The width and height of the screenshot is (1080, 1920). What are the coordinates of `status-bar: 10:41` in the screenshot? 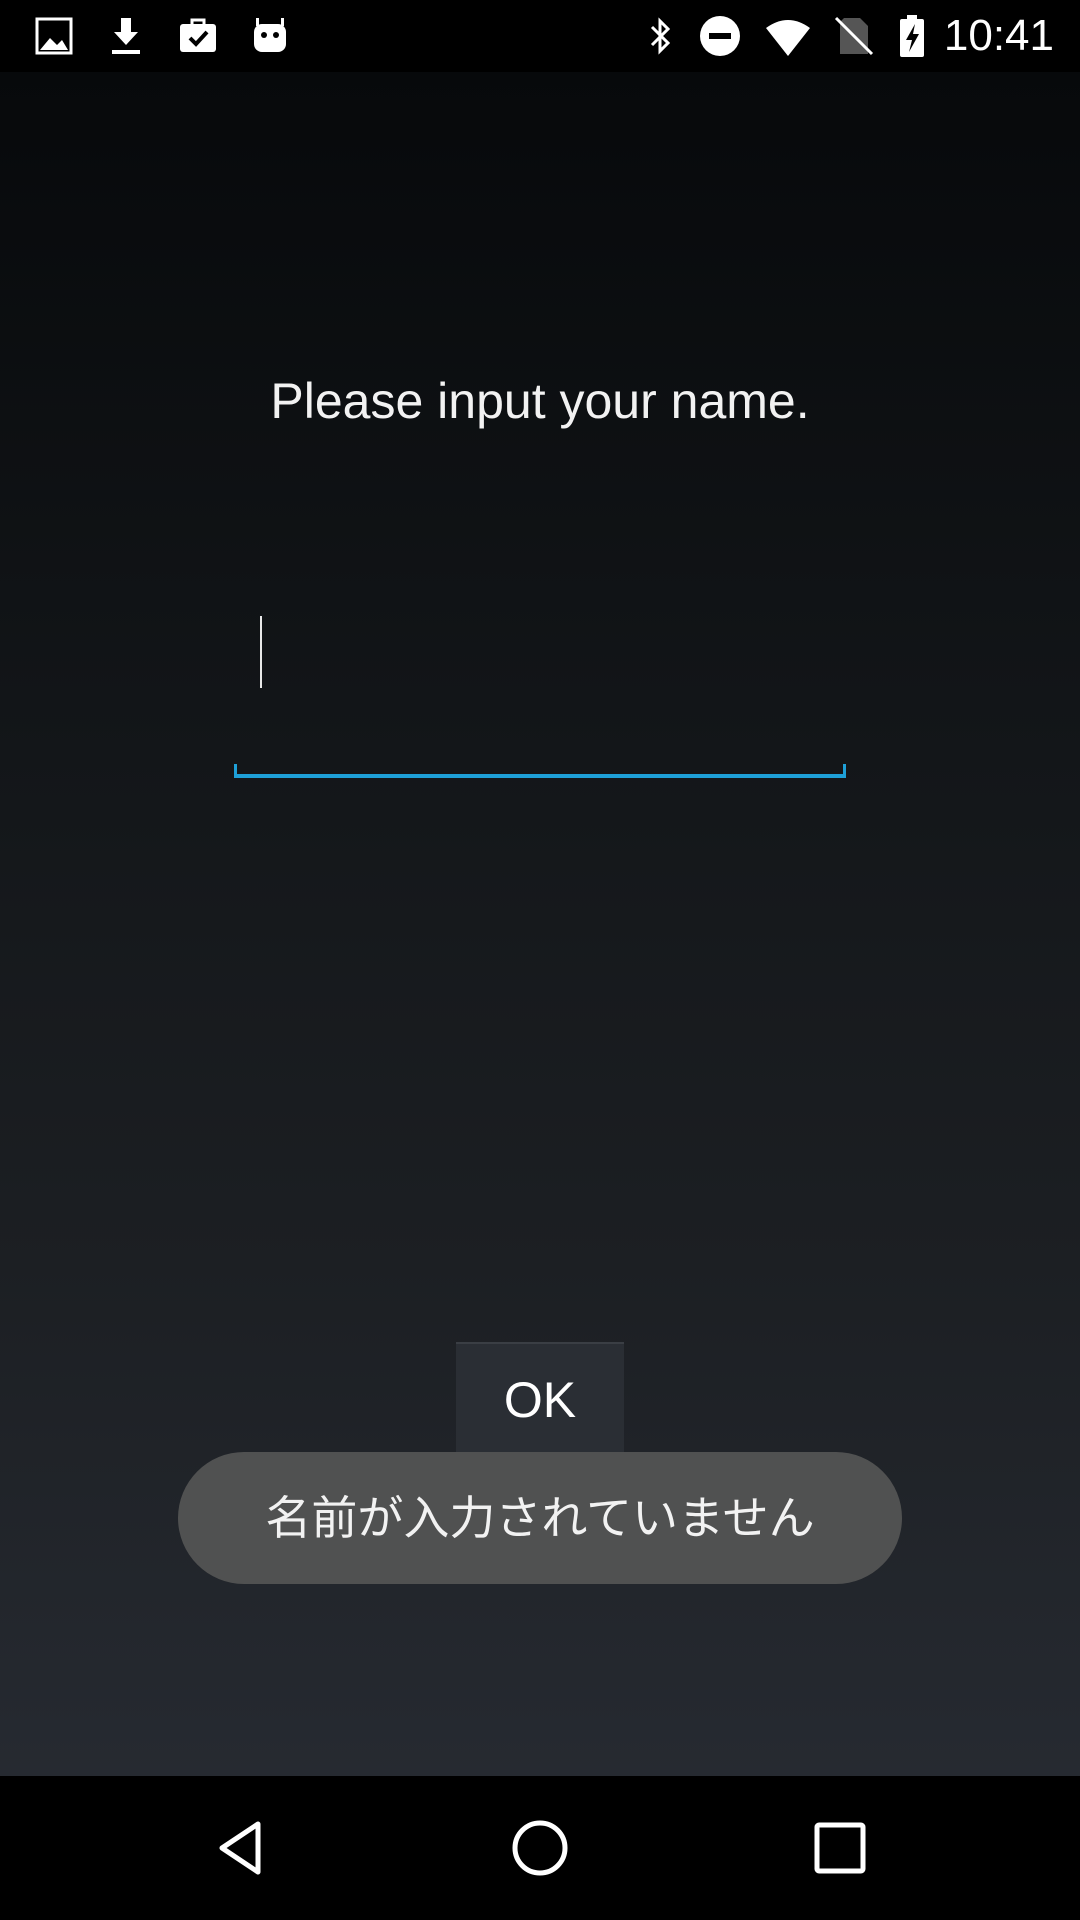 It's located at (540, 36).